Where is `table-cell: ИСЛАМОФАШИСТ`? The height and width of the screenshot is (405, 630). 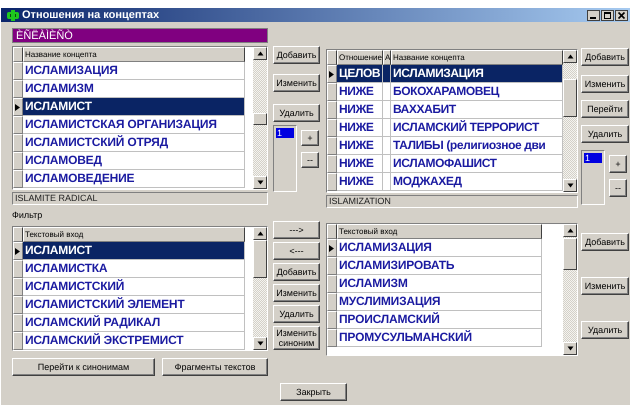
table-cell: ИСЛАМОФАШИСТ is located at coordinates (477, 164).